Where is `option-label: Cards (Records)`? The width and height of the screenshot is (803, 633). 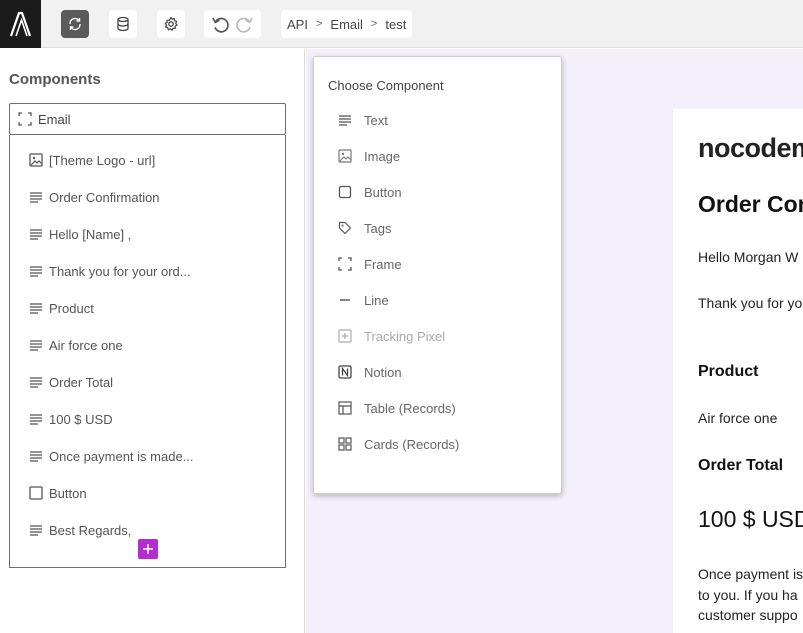
option-label: Cards (Records) is located at coordinates (412, 444).